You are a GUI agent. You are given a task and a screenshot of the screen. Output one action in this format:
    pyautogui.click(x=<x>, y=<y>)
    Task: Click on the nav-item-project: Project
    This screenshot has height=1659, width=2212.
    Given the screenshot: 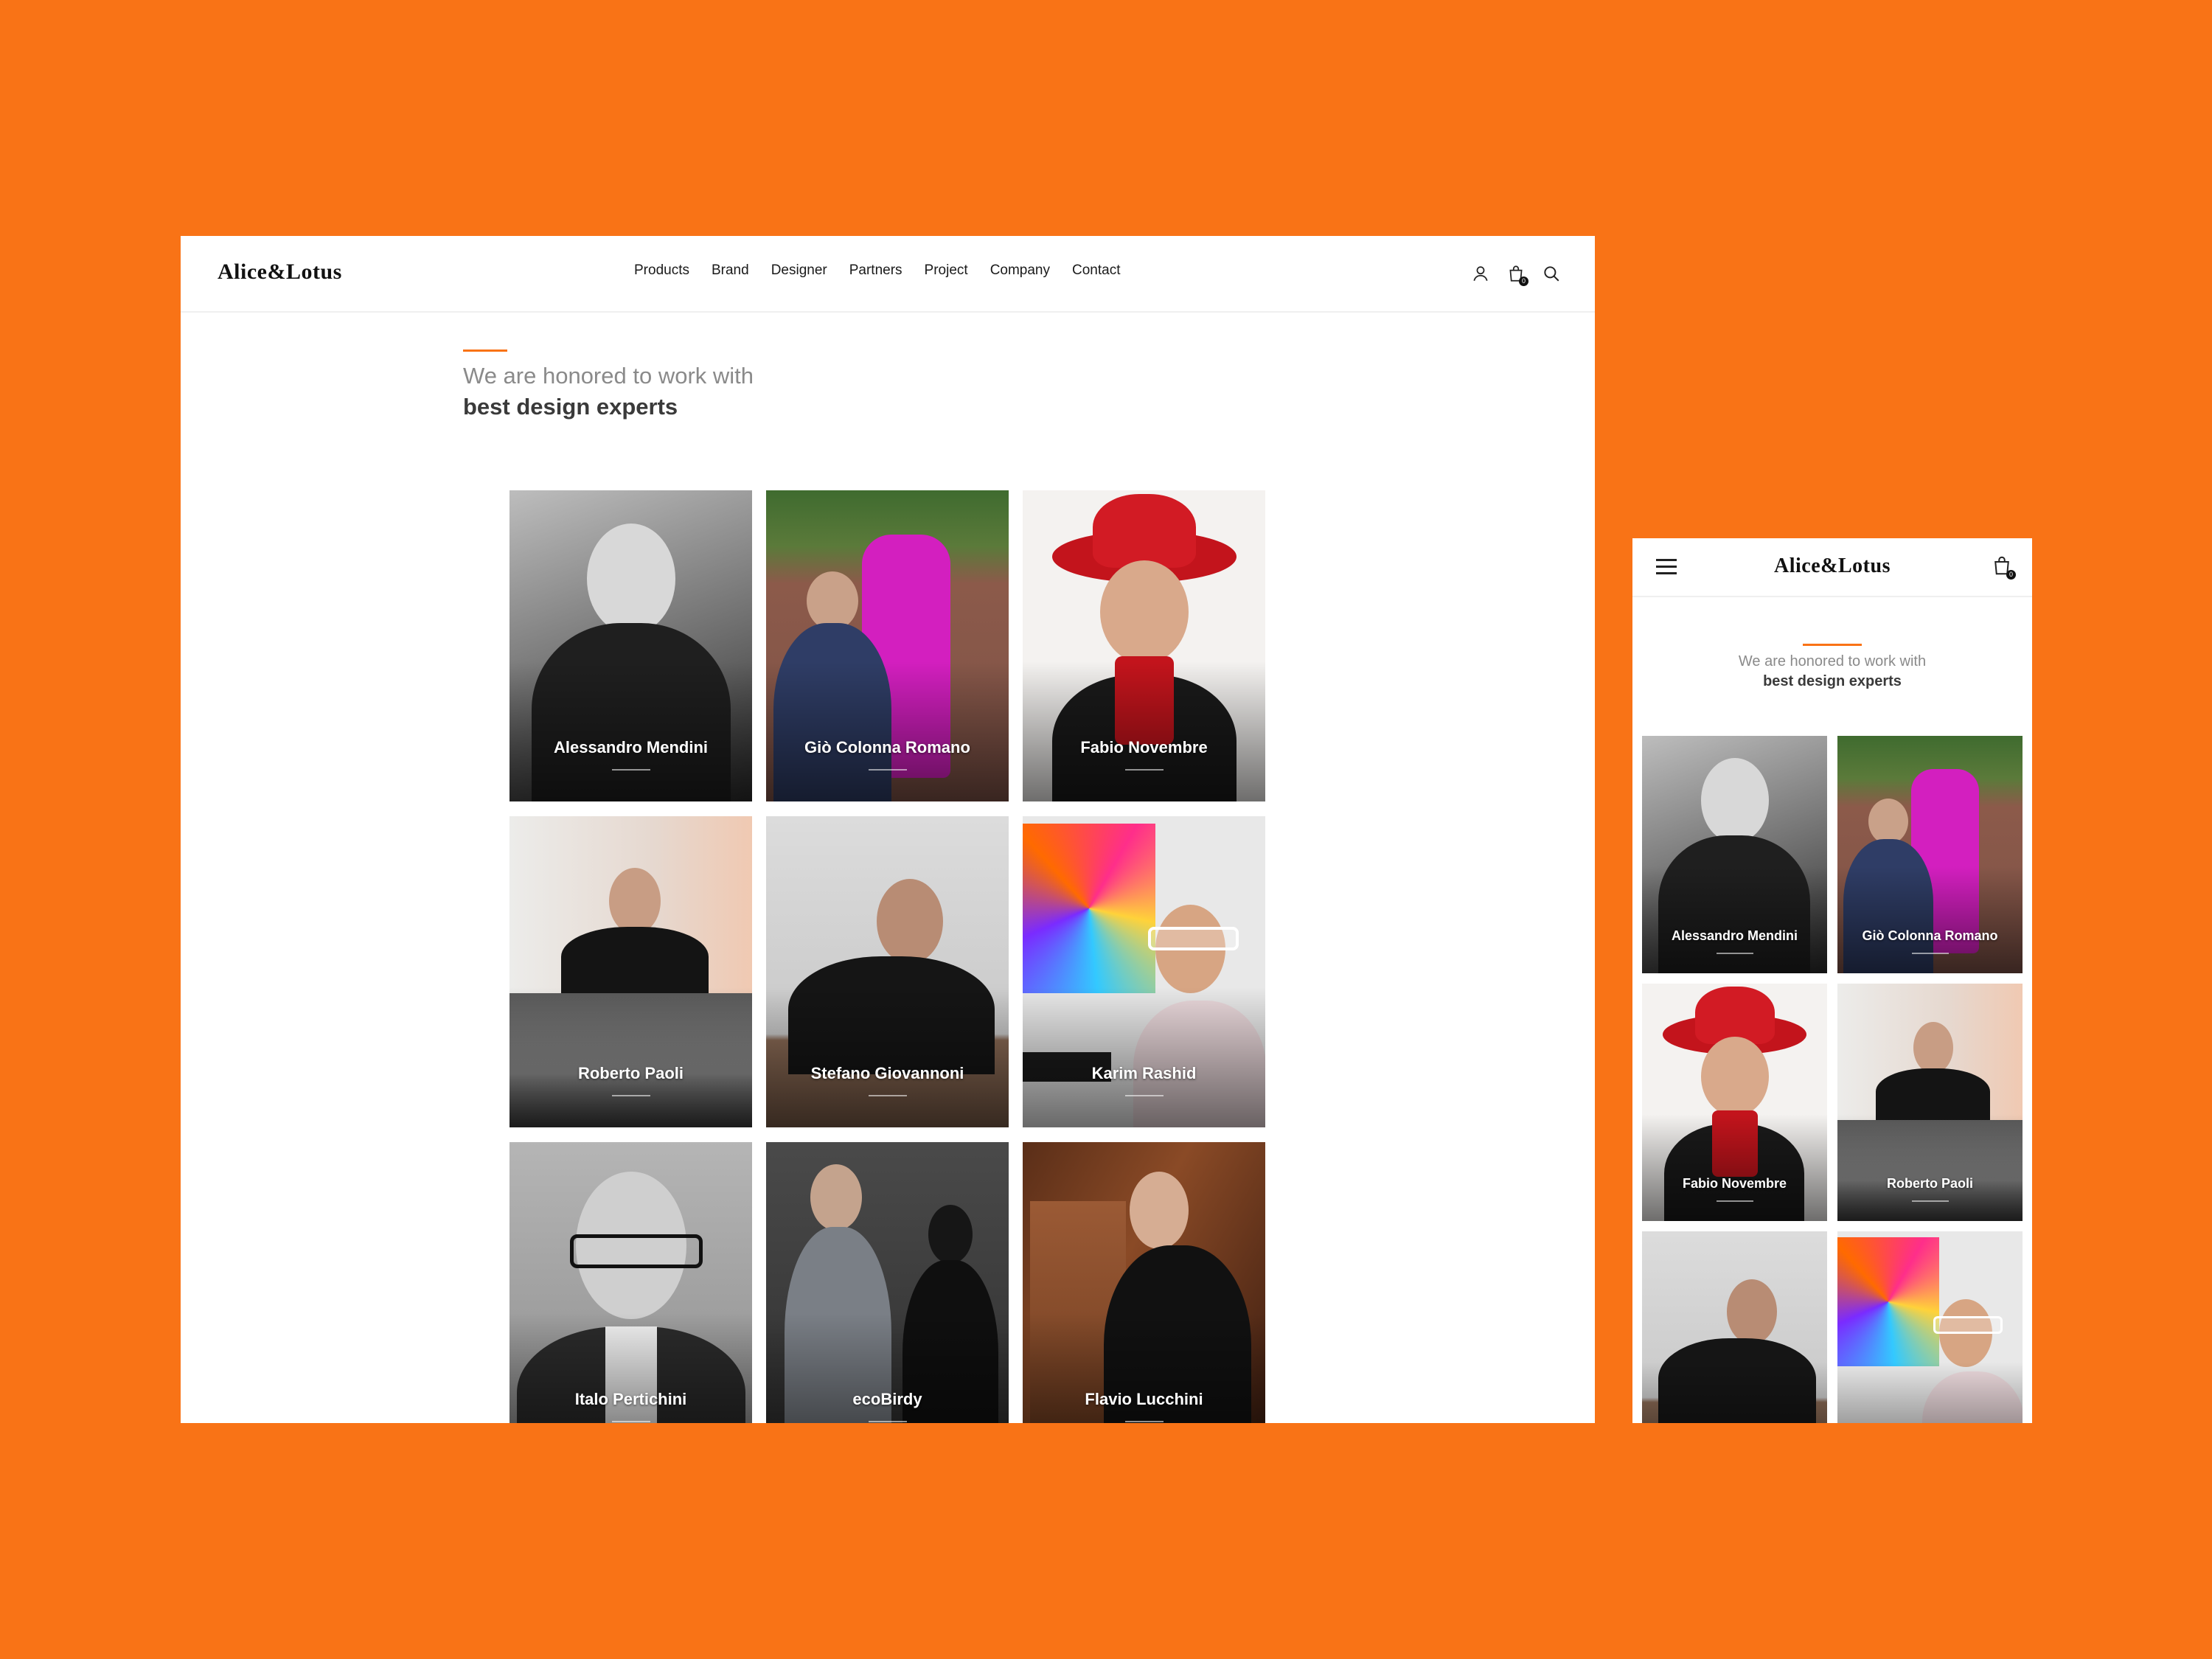 What is the action you would take?
    pyautogui.click(x=946, y=270)
    